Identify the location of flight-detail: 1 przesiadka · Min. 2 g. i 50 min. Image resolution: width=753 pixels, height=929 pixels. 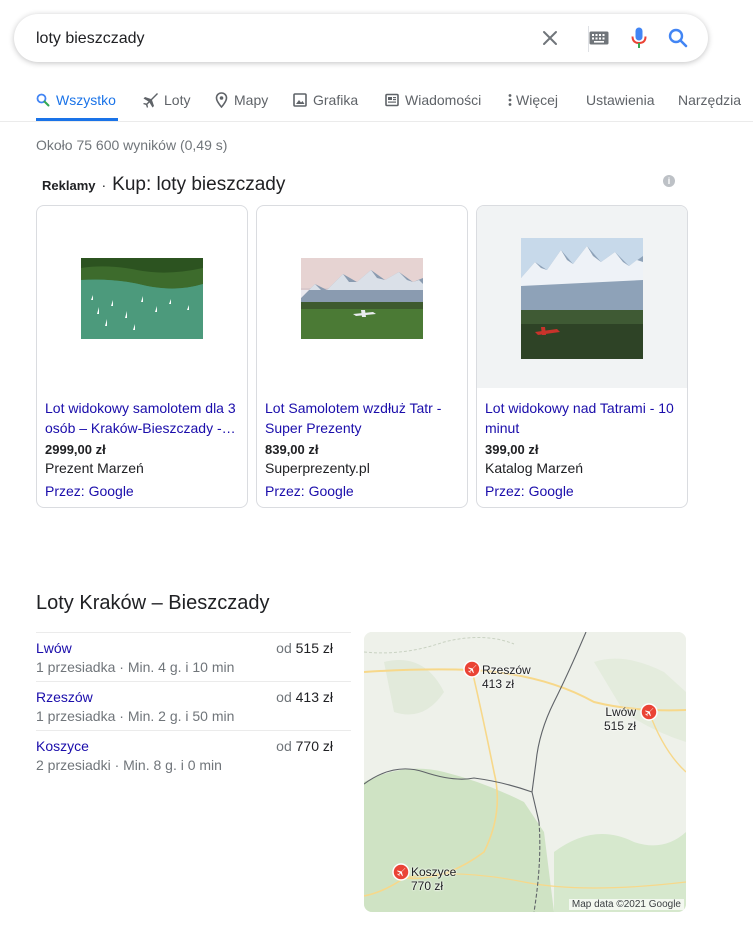
(135, 716).